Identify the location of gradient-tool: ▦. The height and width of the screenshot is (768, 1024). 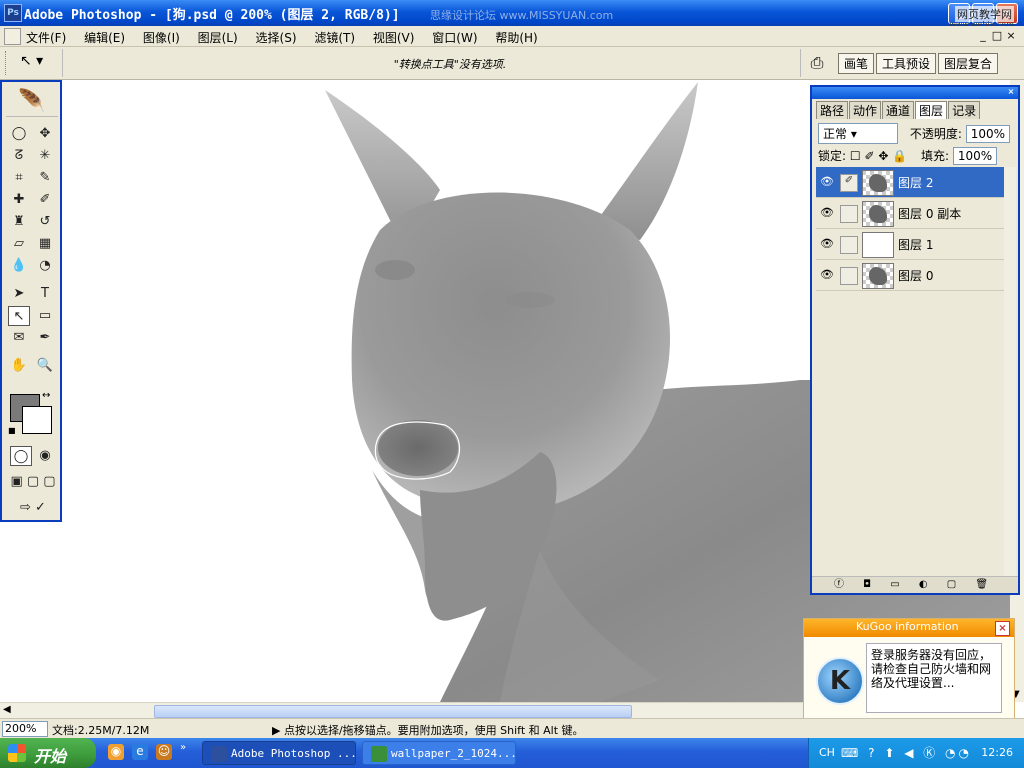
(45, 244).